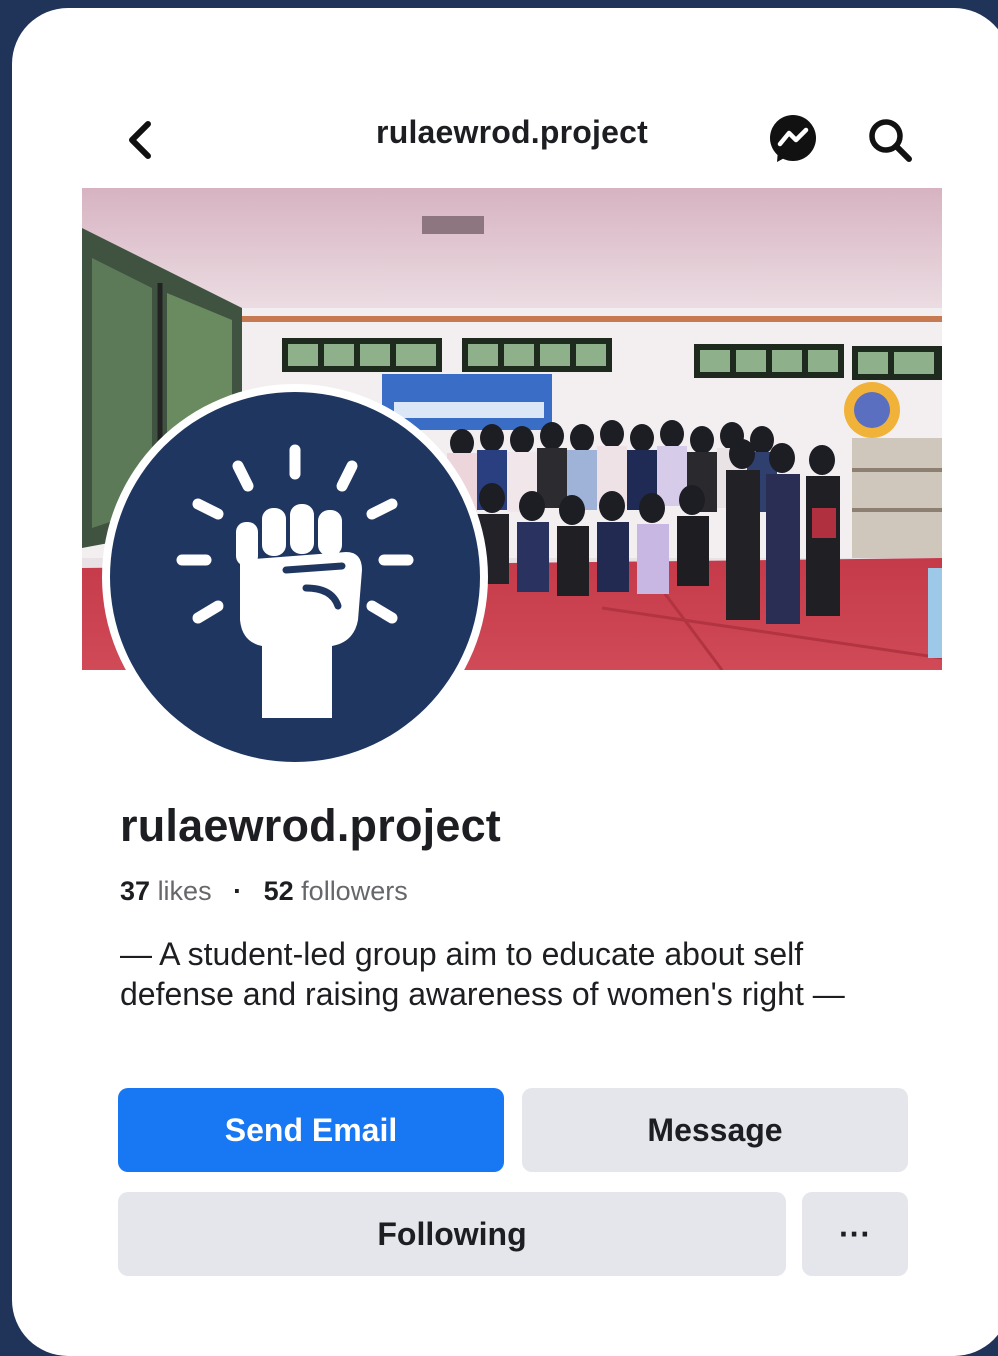  I want to click on page-stats: 37 likes · 52 followers, so click(264, 891).